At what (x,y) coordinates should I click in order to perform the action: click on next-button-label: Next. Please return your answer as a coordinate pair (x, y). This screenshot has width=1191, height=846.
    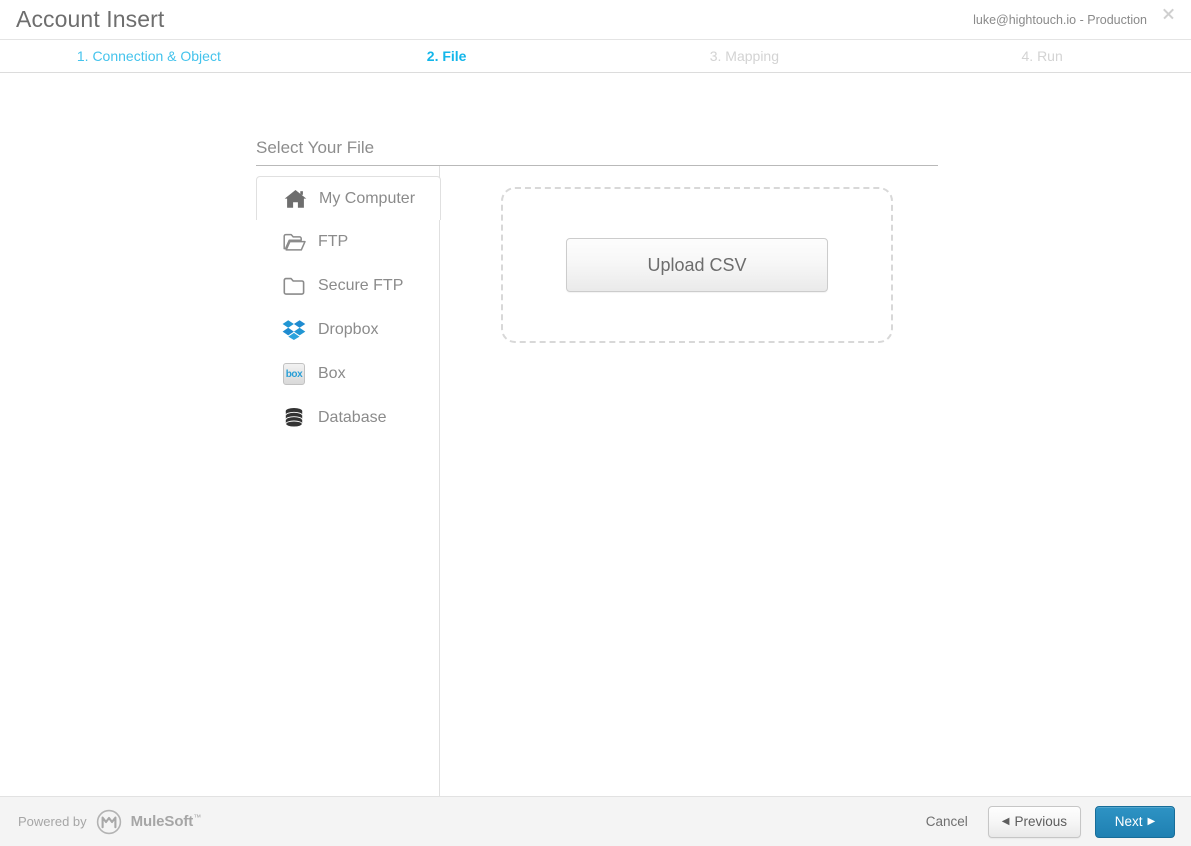
    Looking at the image, I should click on (1128, 821).